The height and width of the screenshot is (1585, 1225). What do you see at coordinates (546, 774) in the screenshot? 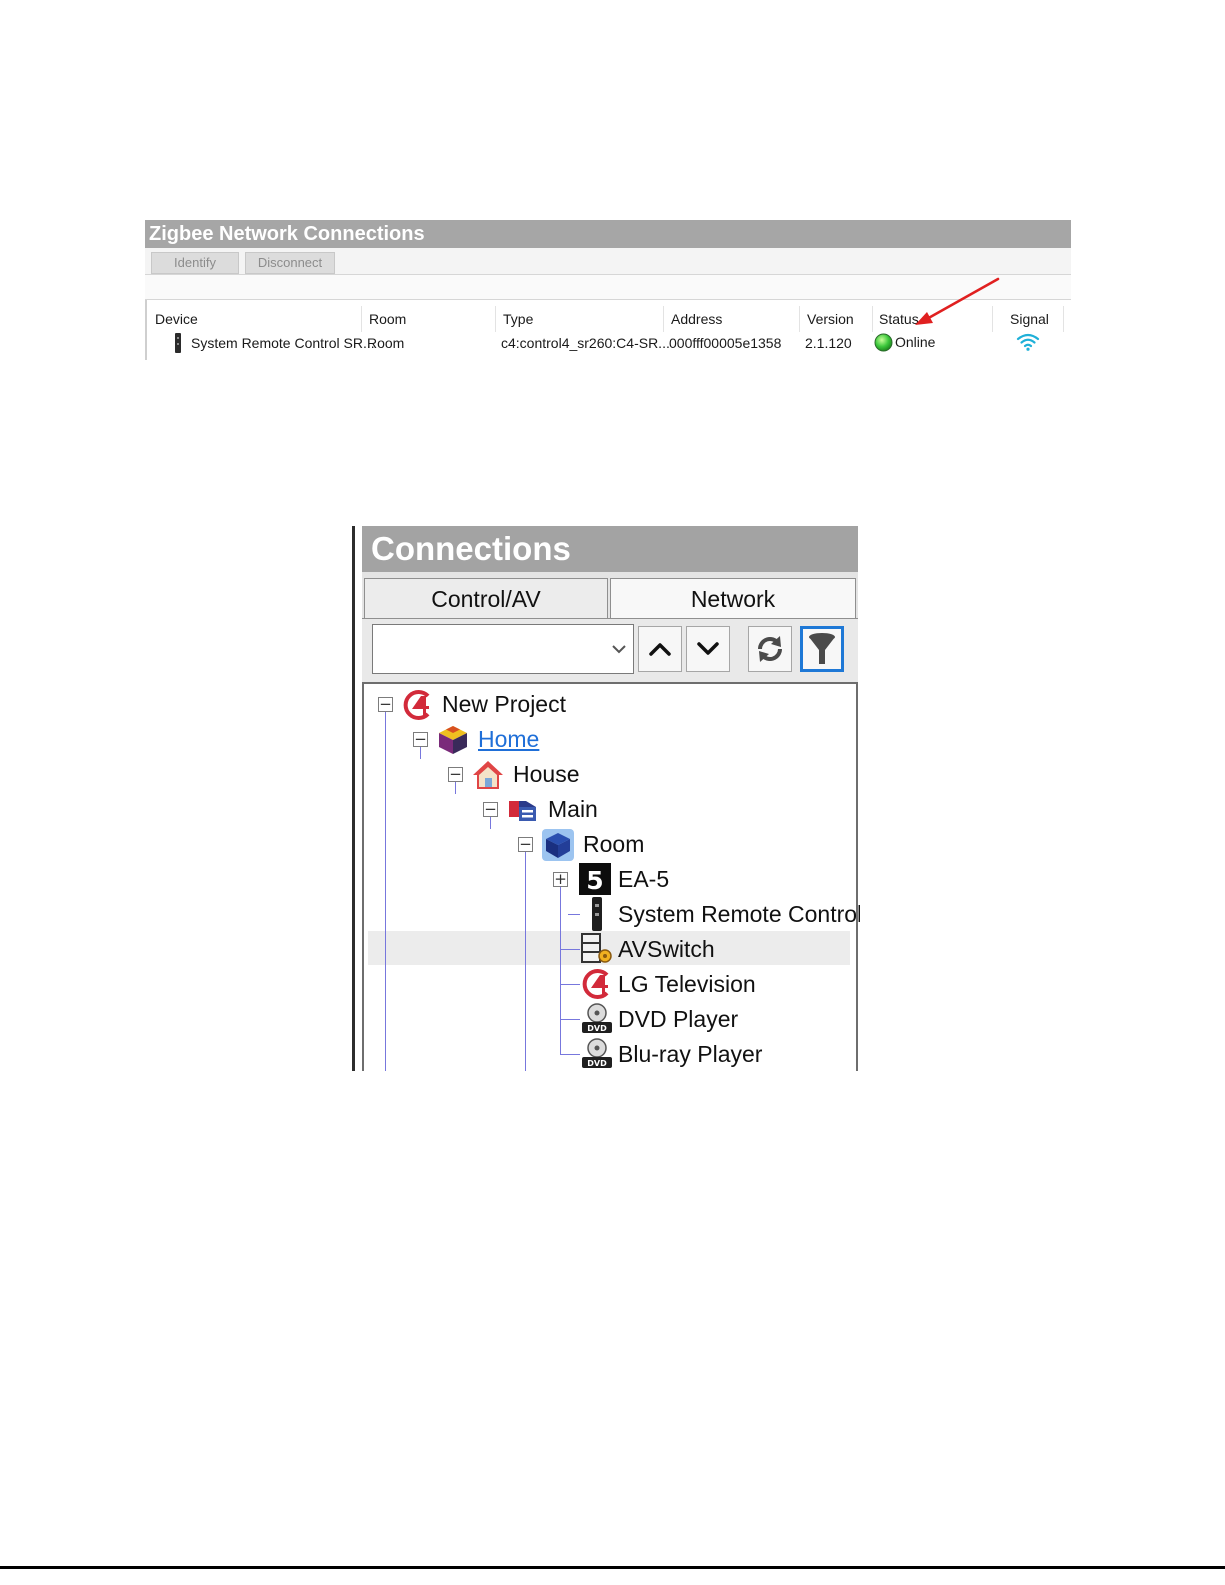
I see `tree-node-label: House` at bounding box center [546, 774].